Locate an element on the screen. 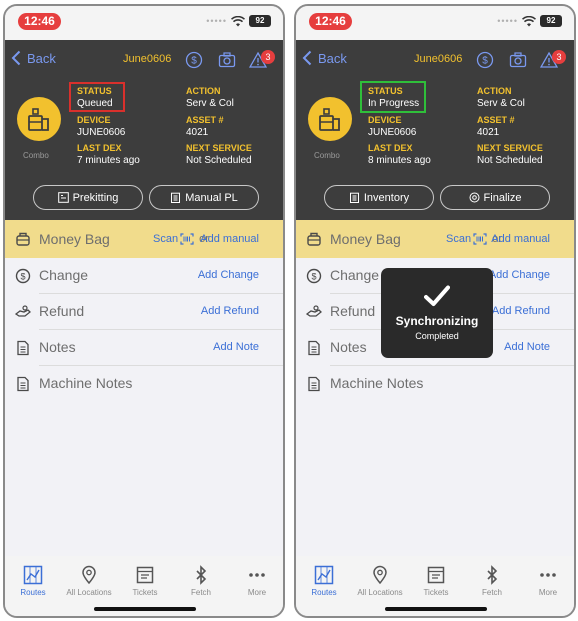  notes-row: Notes Add Note is located at coordinates (144, 348).